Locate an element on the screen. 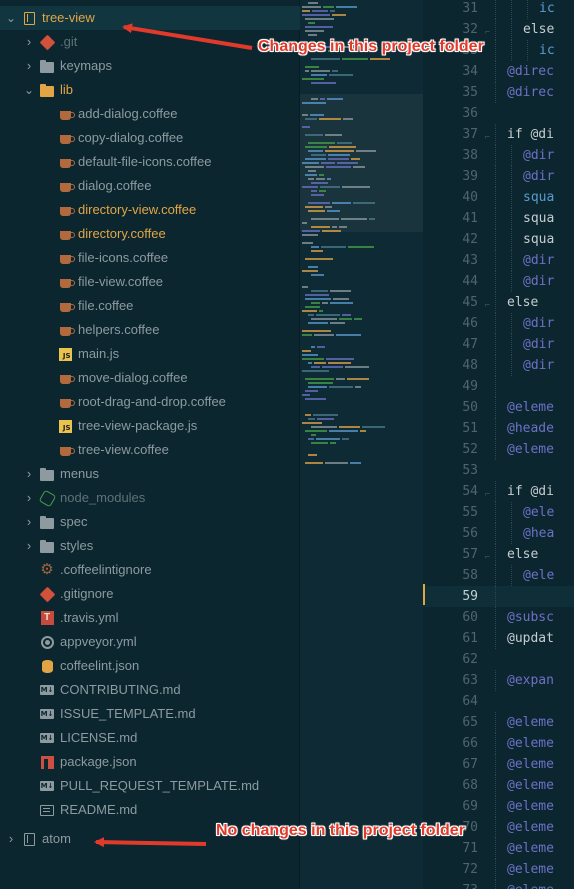  project-root: ⌄ tree-view is located at coordinates (150, 18).